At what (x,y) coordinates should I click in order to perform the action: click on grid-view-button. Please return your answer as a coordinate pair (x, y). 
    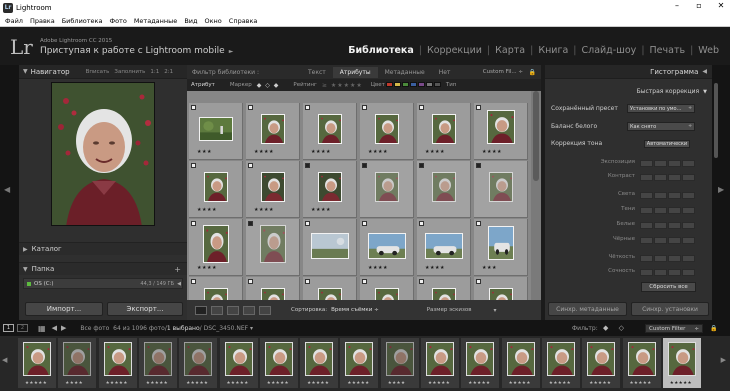
    Looking at the image, I should click on (201, 310).